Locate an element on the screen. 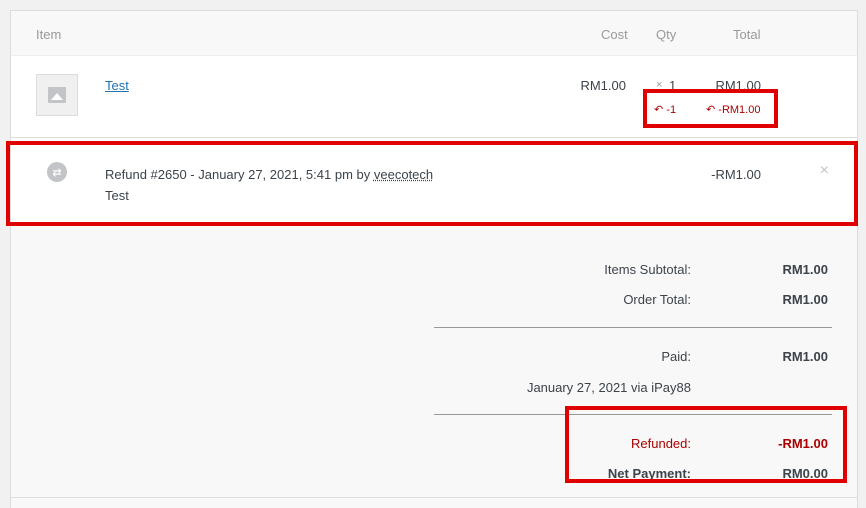 The height and width of the screenshot is (508, 866). refund-note: Test is located at coordinates (117, 195).